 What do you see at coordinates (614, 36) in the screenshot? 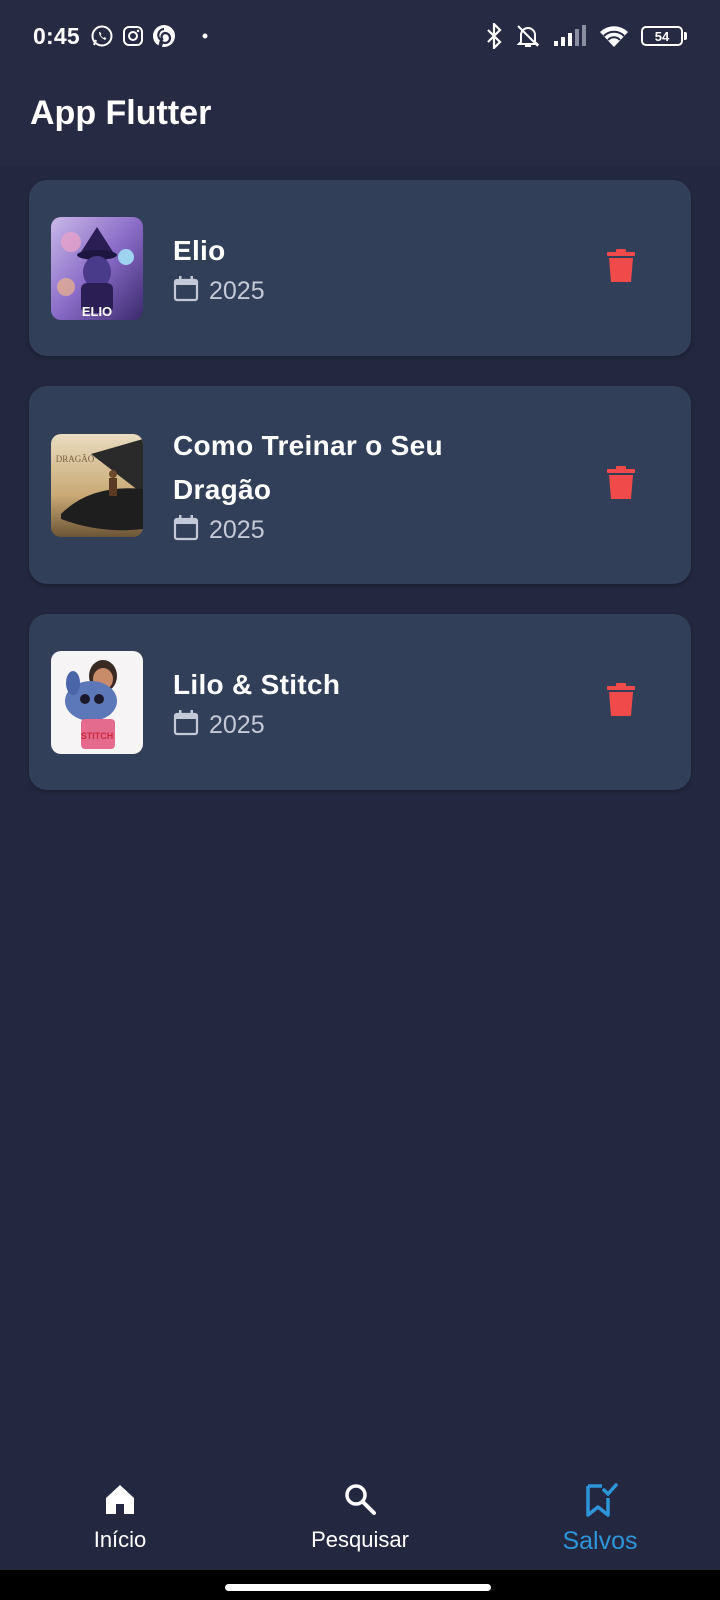
I see `wifi-icon` at bounding box center [614, 36].